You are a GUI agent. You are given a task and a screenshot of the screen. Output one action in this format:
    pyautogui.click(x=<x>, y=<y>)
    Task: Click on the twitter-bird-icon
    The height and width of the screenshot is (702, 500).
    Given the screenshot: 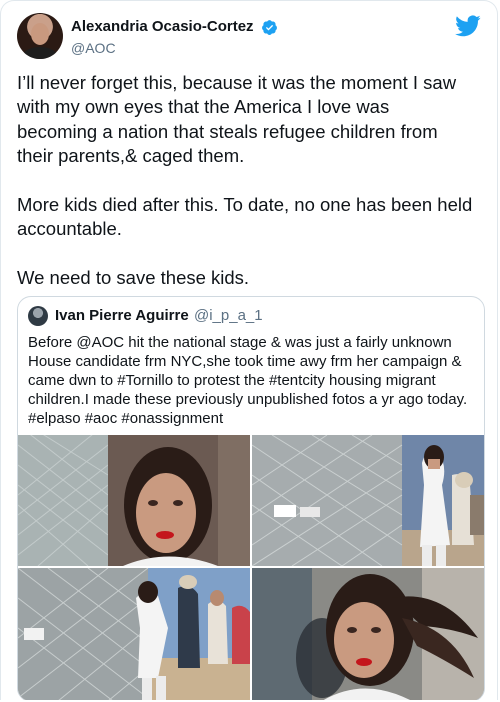 What is the action you would take?
    pyautogui.click(x=468, y=26)
    